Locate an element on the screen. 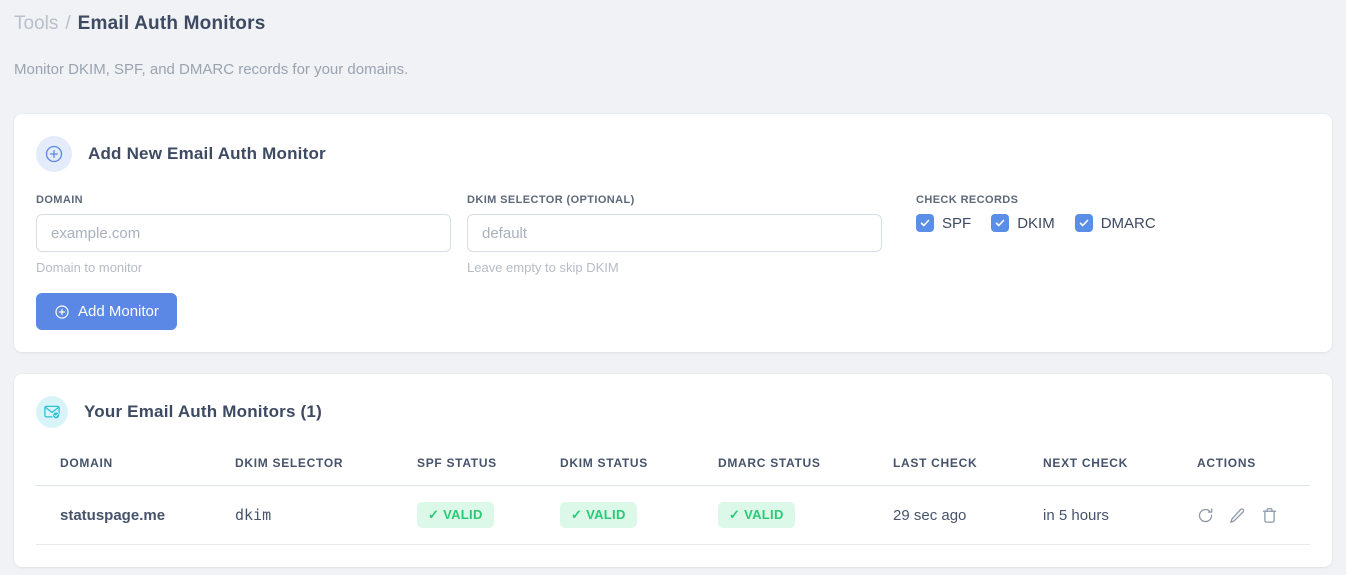  check-records-label: CHECK RECORDS is located at coordinates (967, 200).